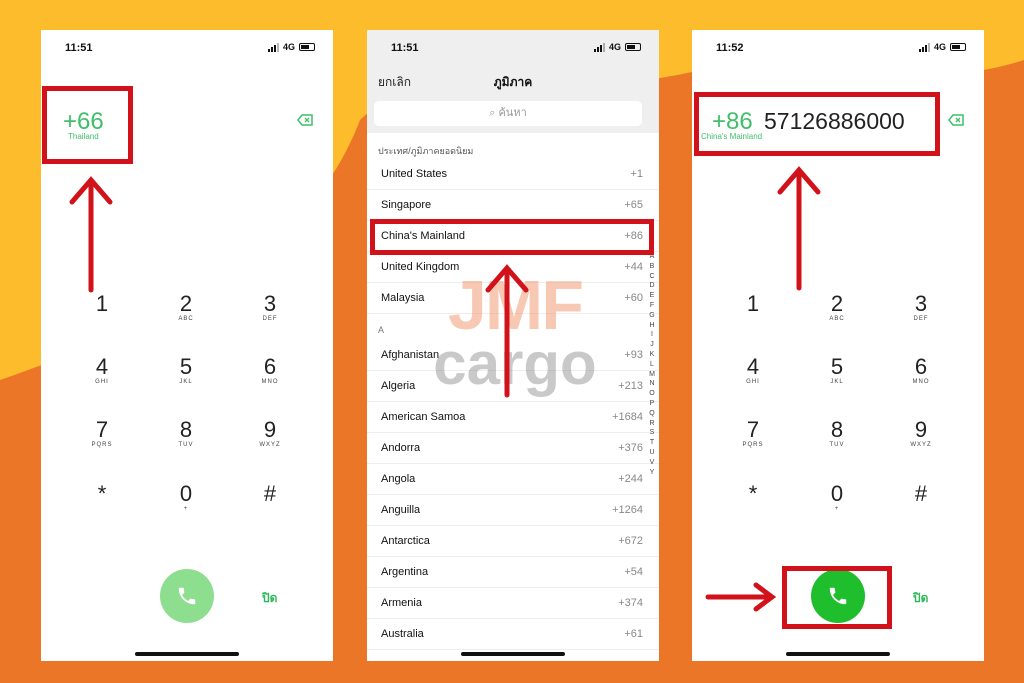  I want to click on list-item: United States +1, so click(513, 174).